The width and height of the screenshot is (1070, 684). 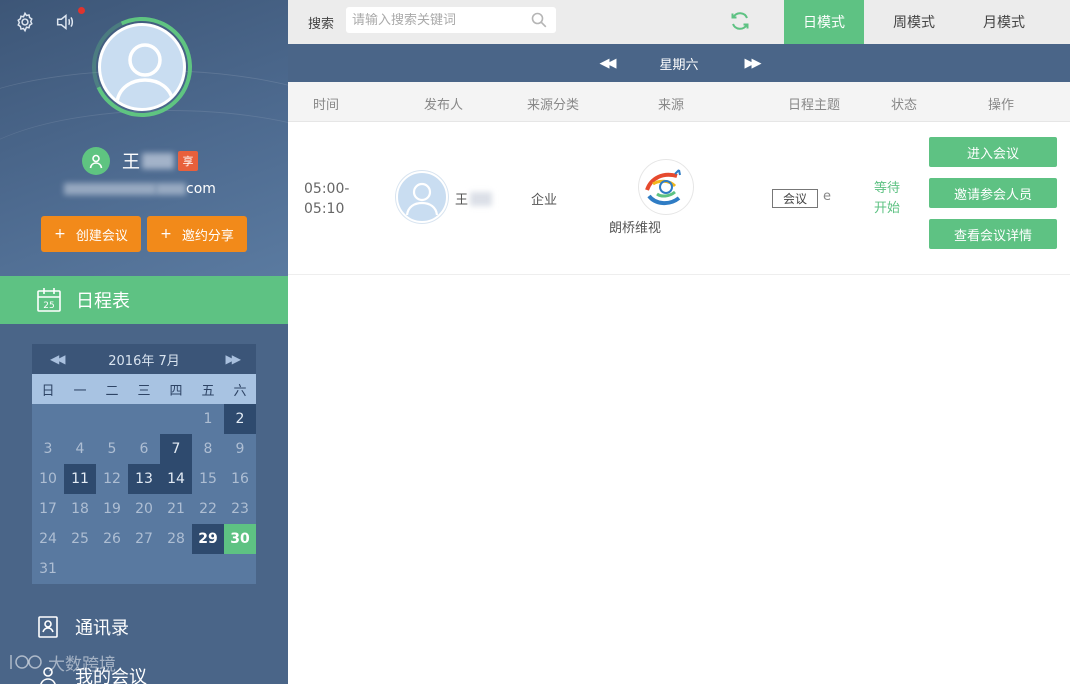 I want to click on search-label: 搜索, so click(x=321, y=24).